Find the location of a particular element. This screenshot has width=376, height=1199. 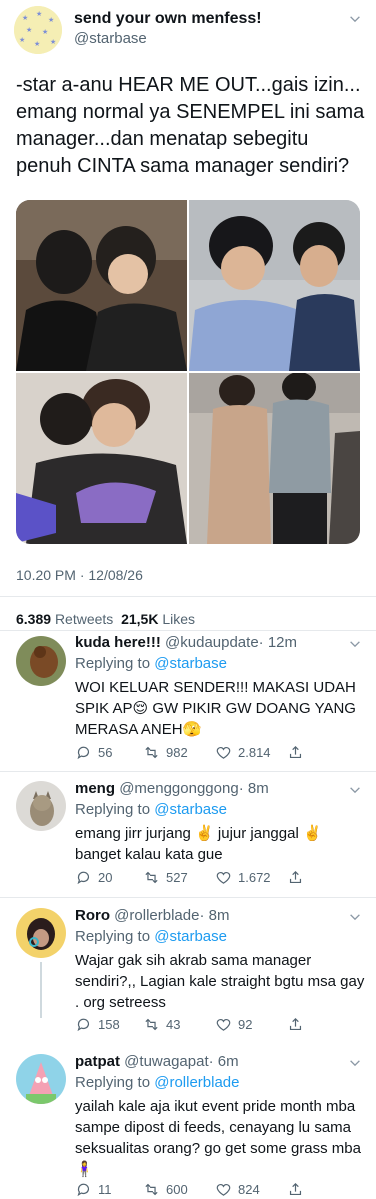

reply-display-name: kuda here!!! is located at coordinates (118, 642).